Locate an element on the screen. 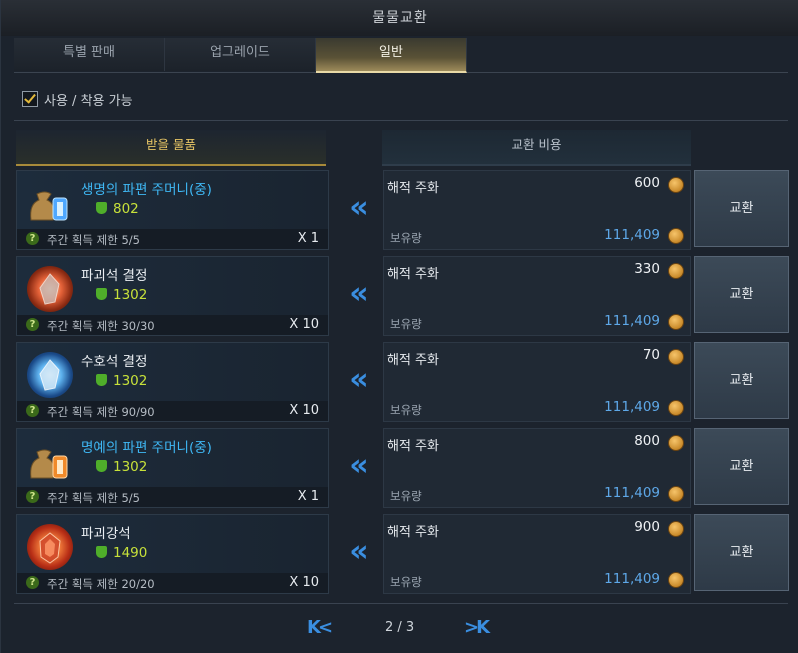  weekly-limit: 주간 획득 제한 90/90 is located at coordinates (101, 412).